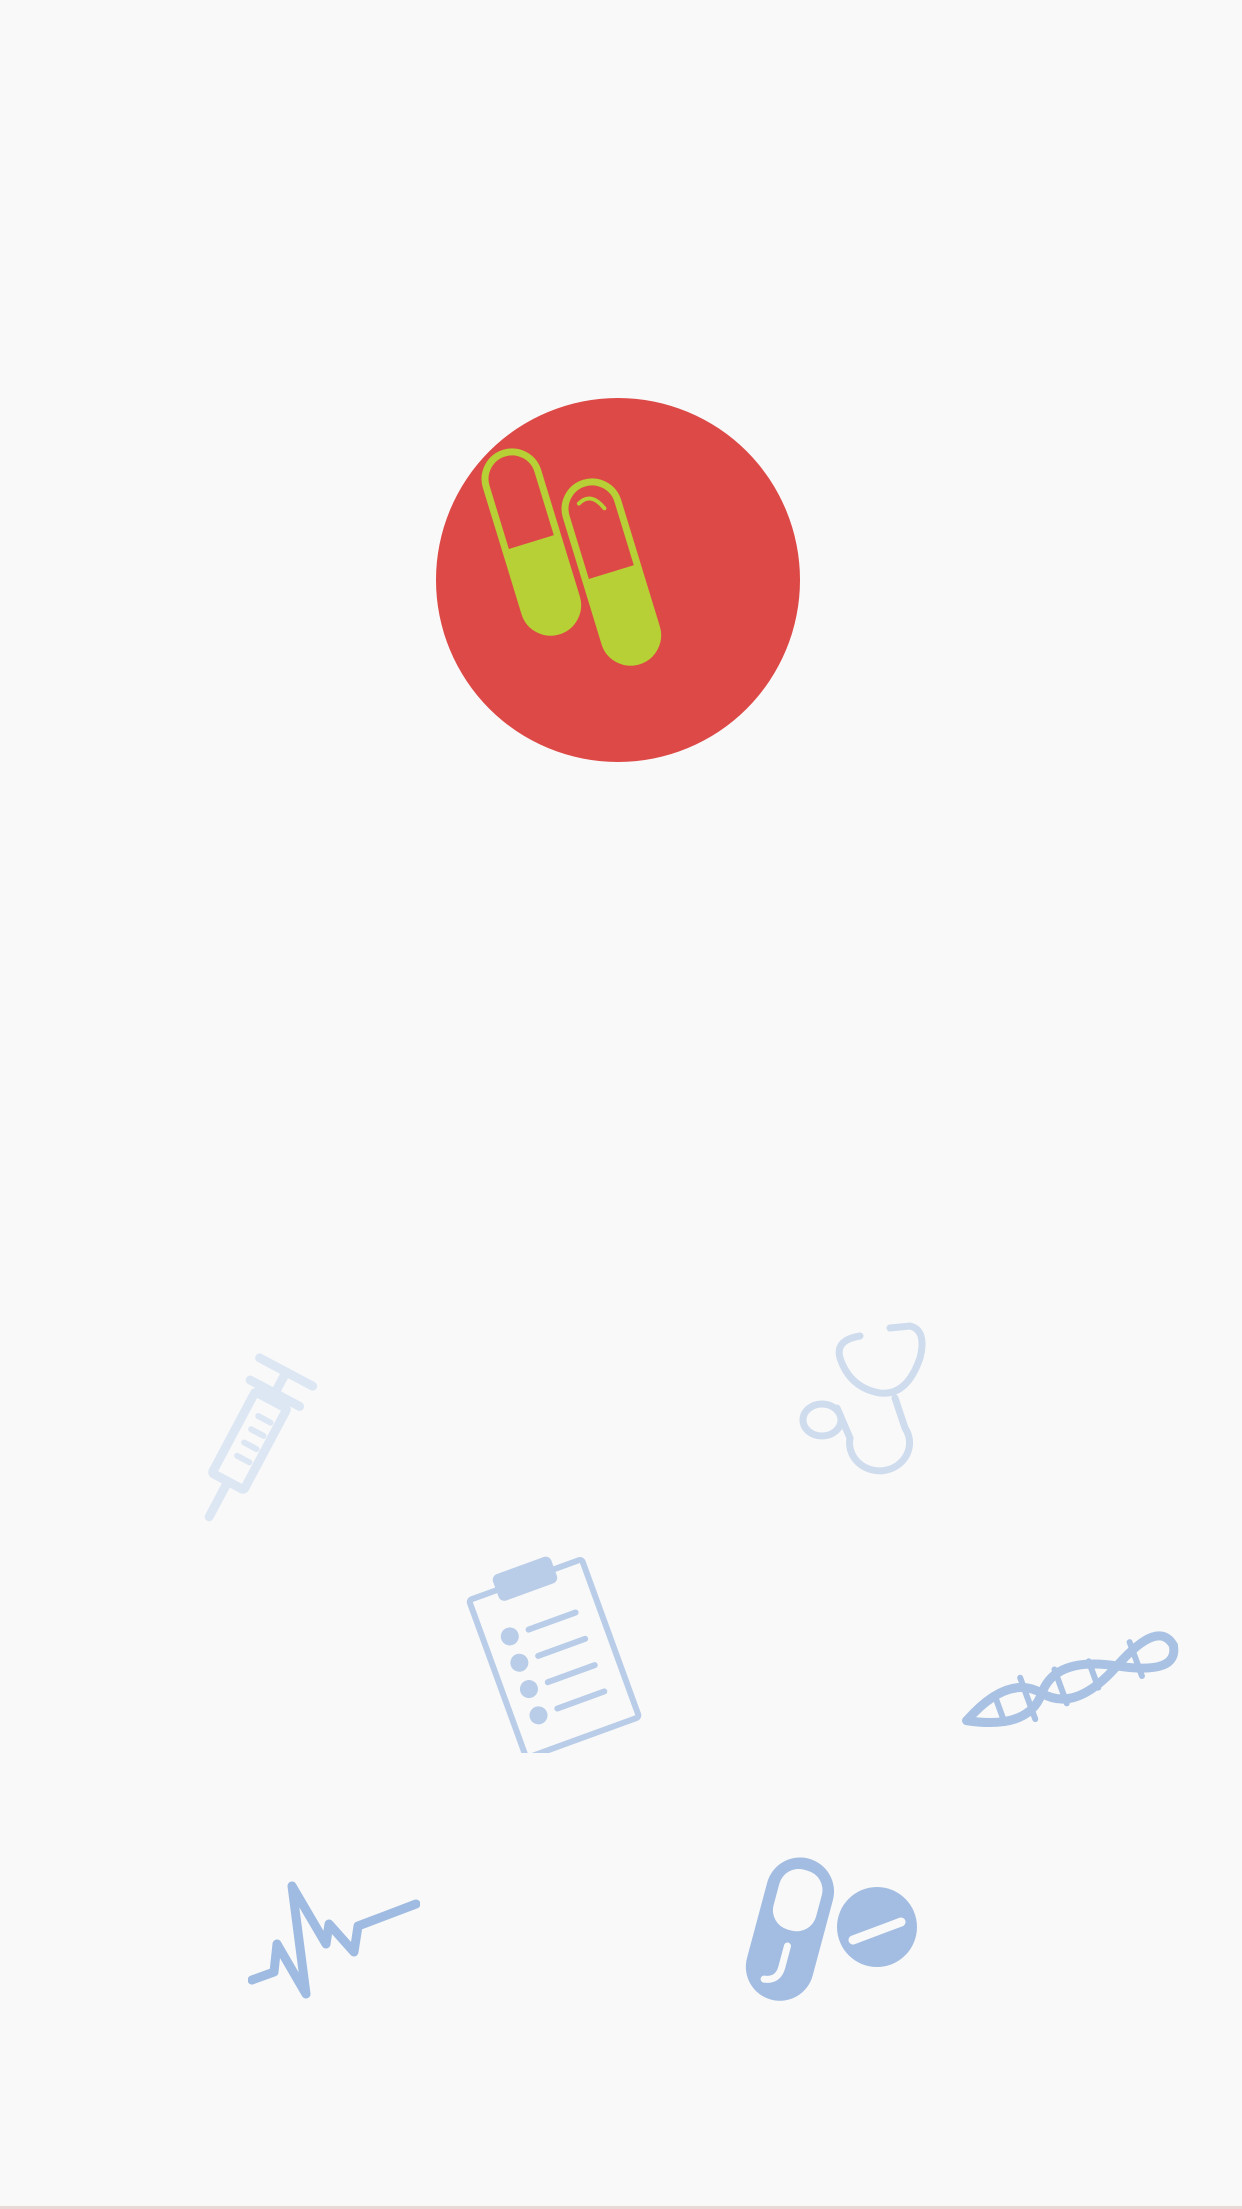 This screenshot has height=2209, width=1242. What do you see at coordinates (1070, 1683) in the screenshot?
I see `dna-icon` at bounding box center [1070, 1683].